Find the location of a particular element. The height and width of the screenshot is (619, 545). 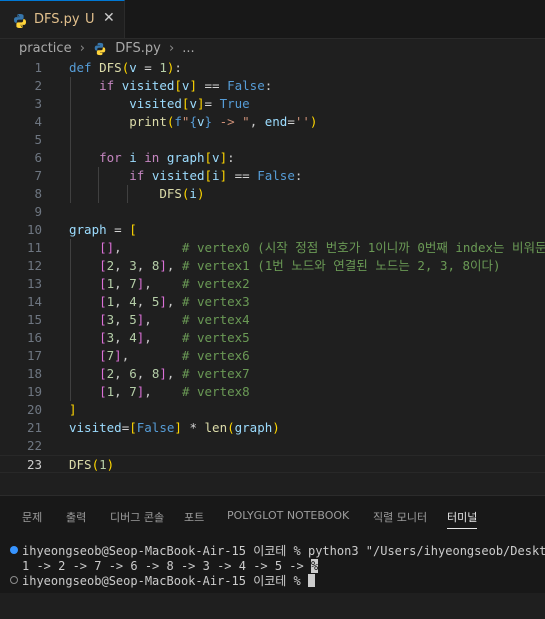

terminal-output: 1 -> 2 -> 7 -> 6 -> 8 -> 3 -> 4 -> 5 -> is located at coordinates (166, 566).